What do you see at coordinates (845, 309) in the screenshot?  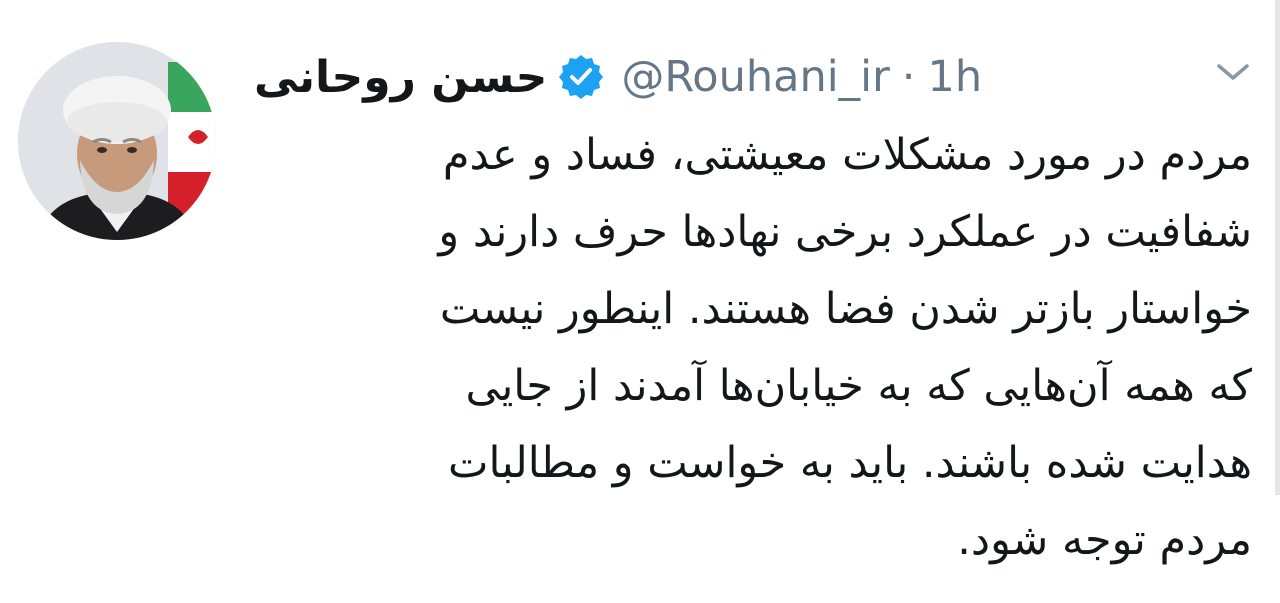 I see `tweet-text-line: خواستار بازتر شدن فضا هستند. اینطور نیست` at bounding box center [845, 309].